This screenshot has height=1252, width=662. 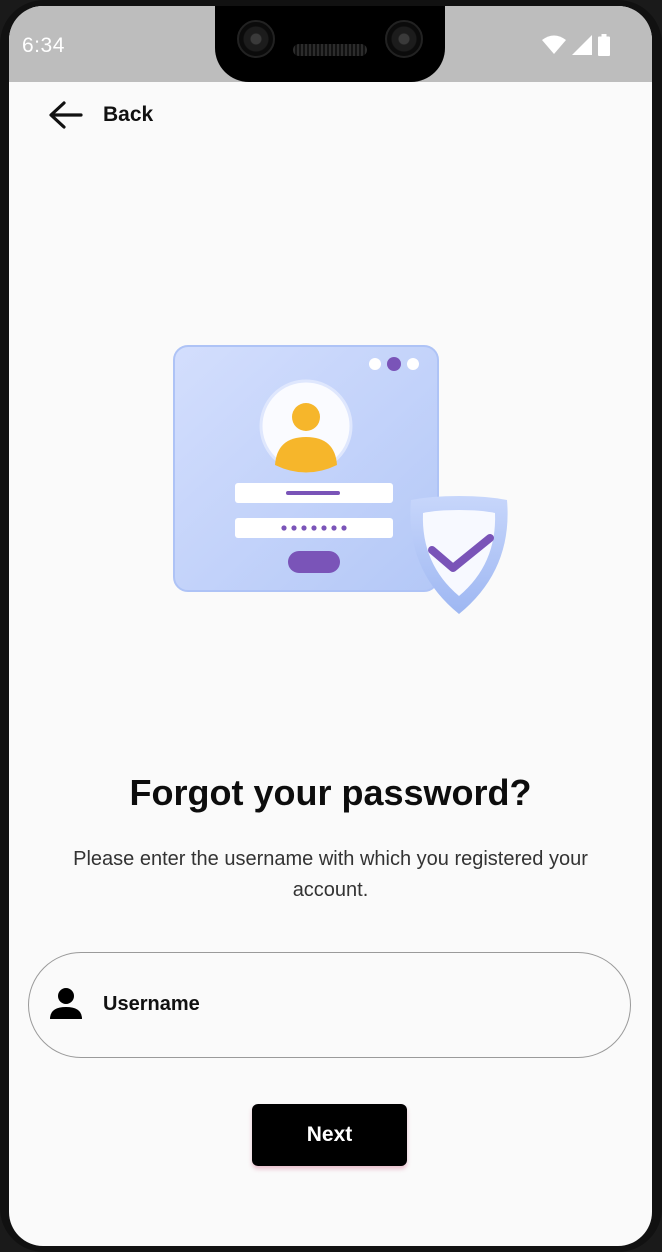 I want to click on back-button: Back, so click(x=100, y=115).